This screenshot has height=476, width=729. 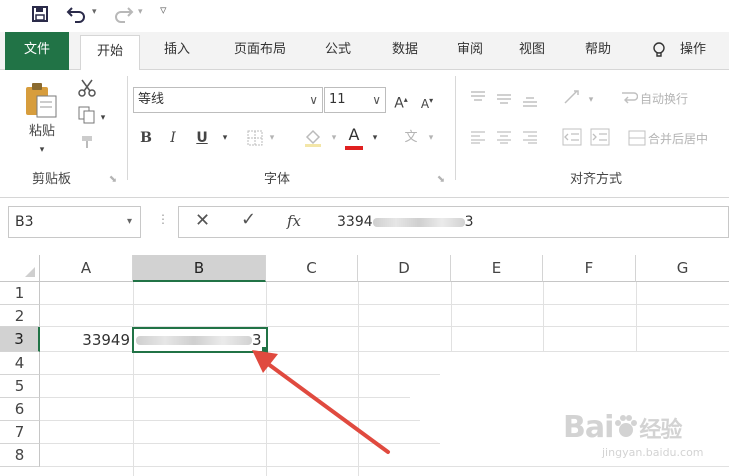 What do you see at coordinates (110, 53) in the screenshot?
I see `tab-home: 开始` at bounding box center [110, 53].